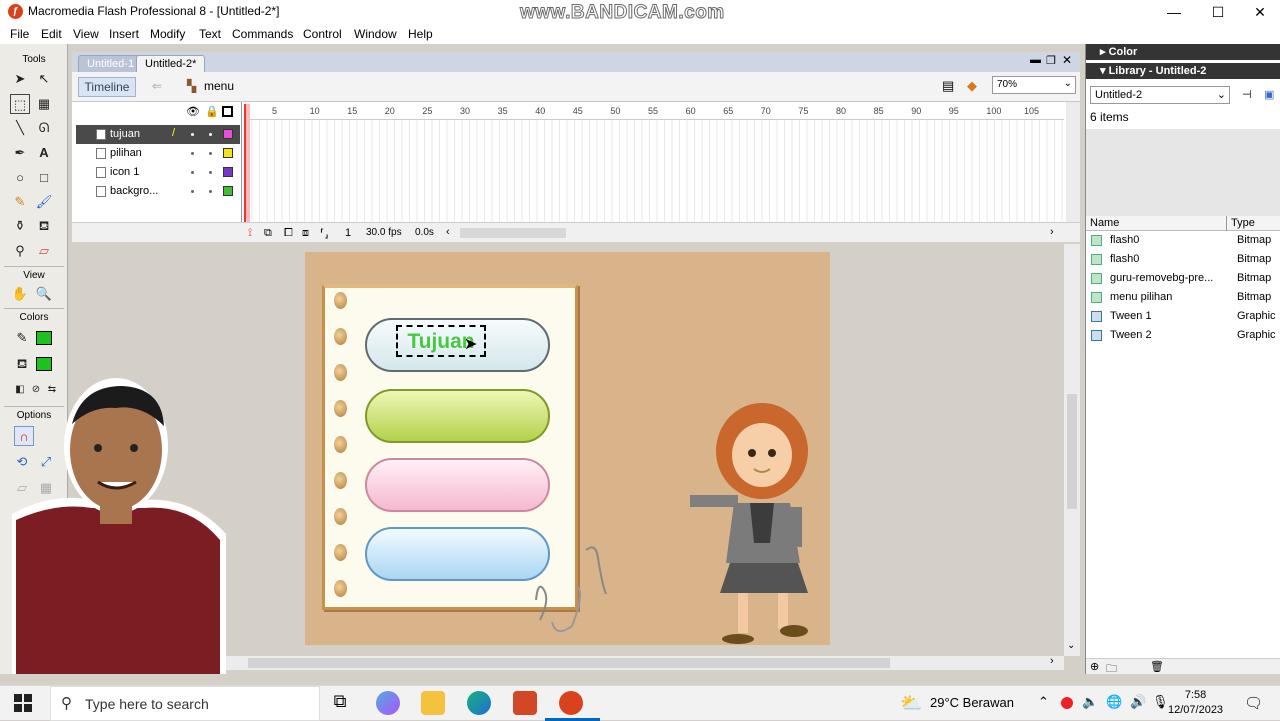  Describe the element at coordinates (107, 87) in the screenshot. I see `timeline-toggle-button: Timeline` at that location.